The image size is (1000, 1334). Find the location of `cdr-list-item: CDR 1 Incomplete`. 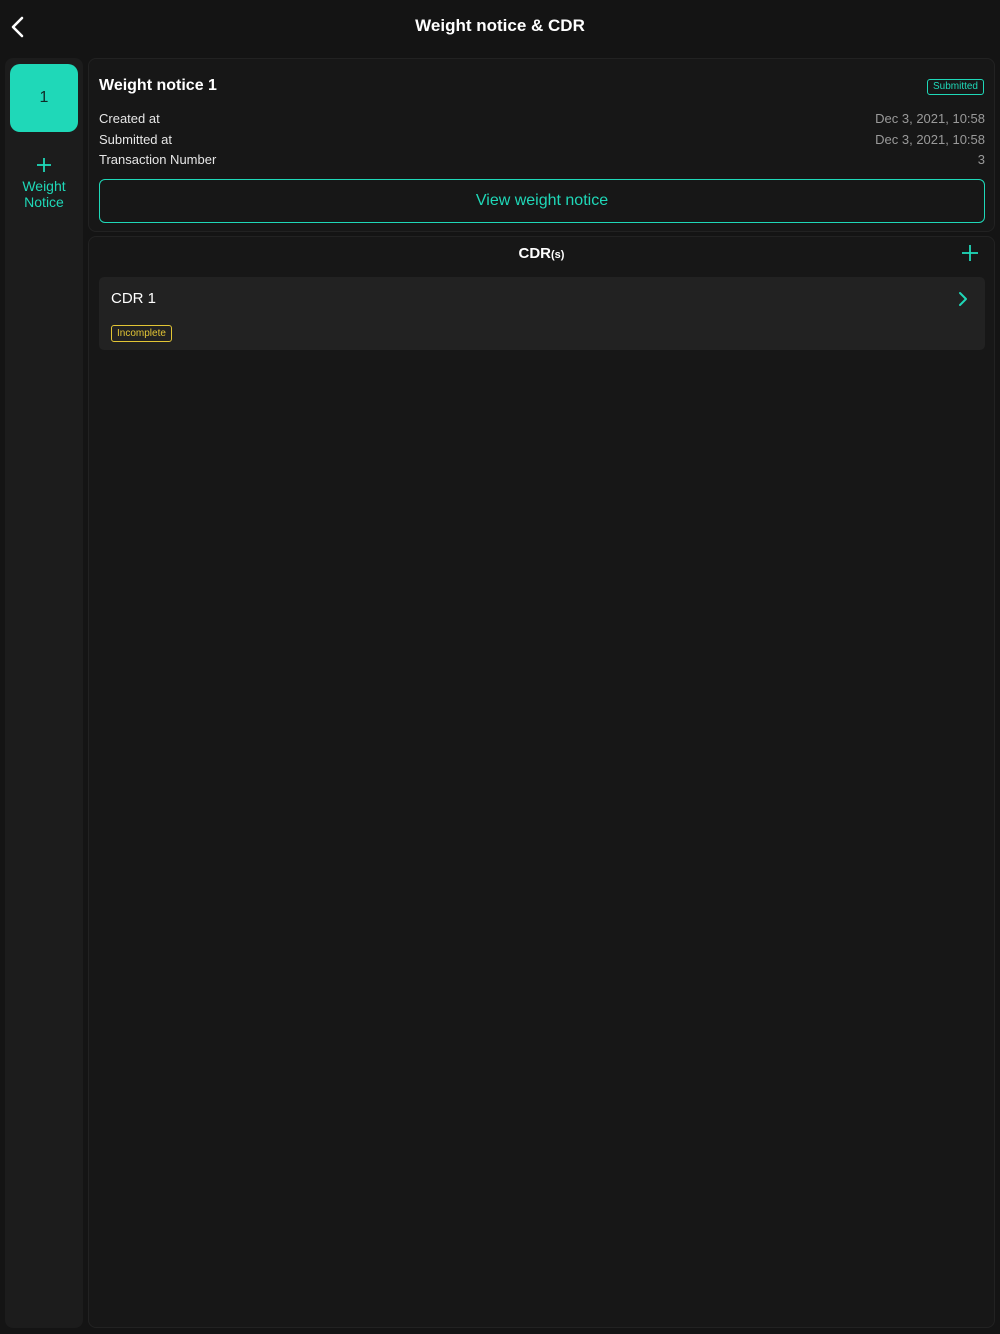

cdr-list-item: CDR 1 Incomplete is located at coordinates (542, 313).